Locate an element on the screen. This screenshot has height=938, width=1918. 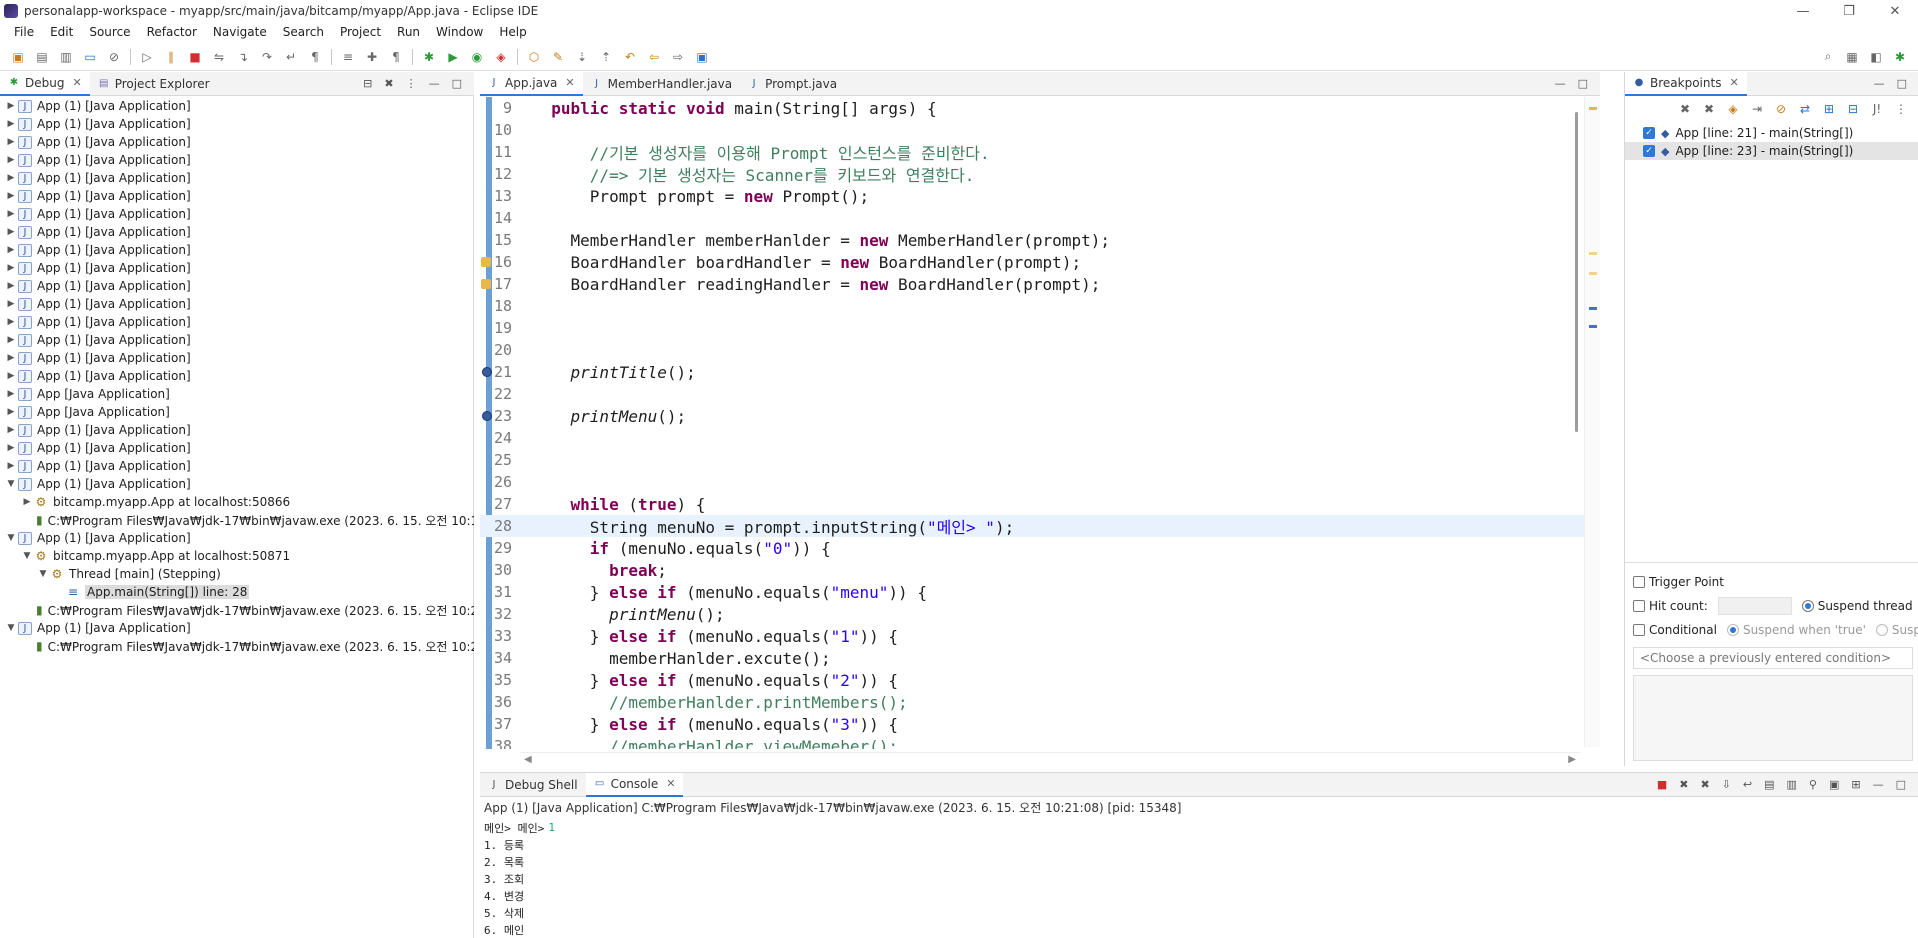
line-number: 14 is located at coordinates (497, 218).